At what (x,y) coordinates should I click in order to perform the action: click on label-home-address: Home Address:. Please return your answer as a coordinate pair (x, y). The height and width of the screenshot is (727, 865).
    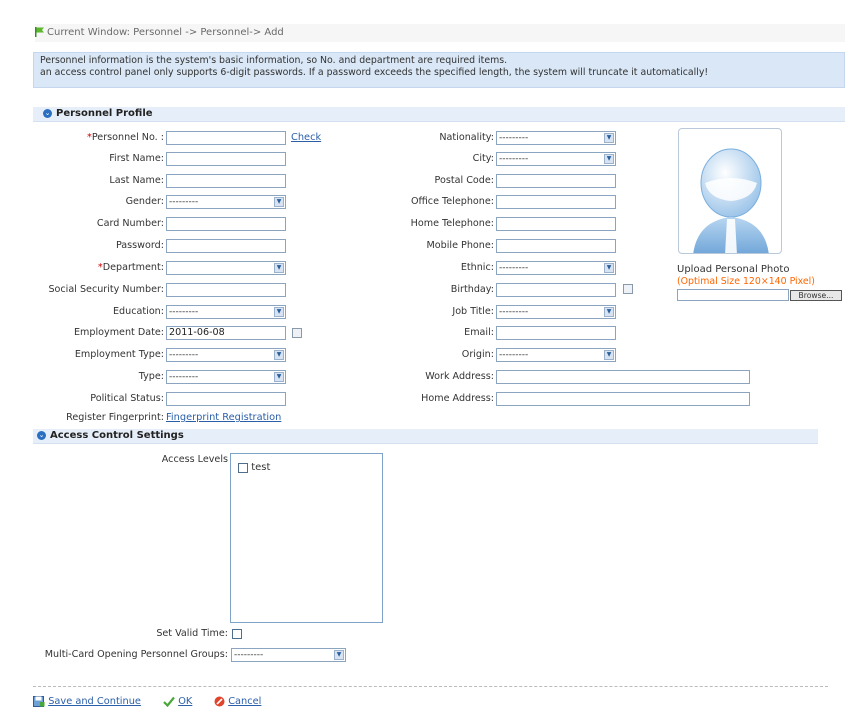
    Looking at the image, I should click on (457, 398).